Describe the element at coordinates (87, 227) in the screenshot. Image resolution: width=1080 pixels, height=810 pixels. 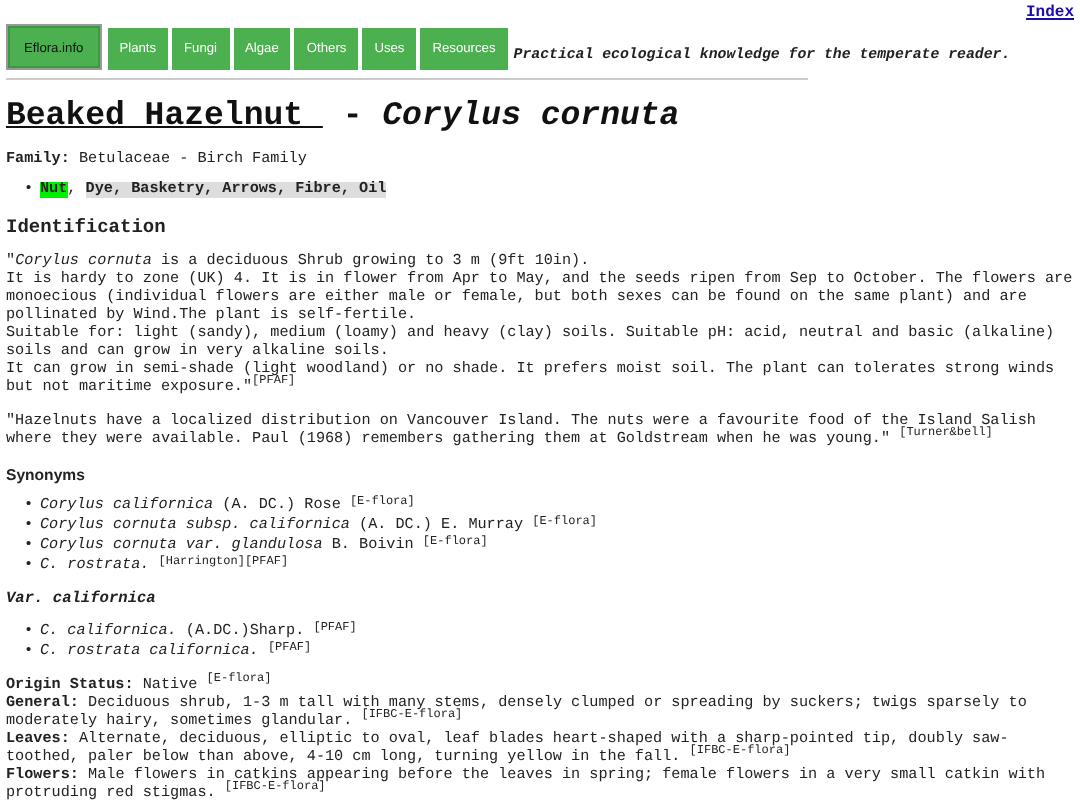
I see `section-heading: Identification` at that location.